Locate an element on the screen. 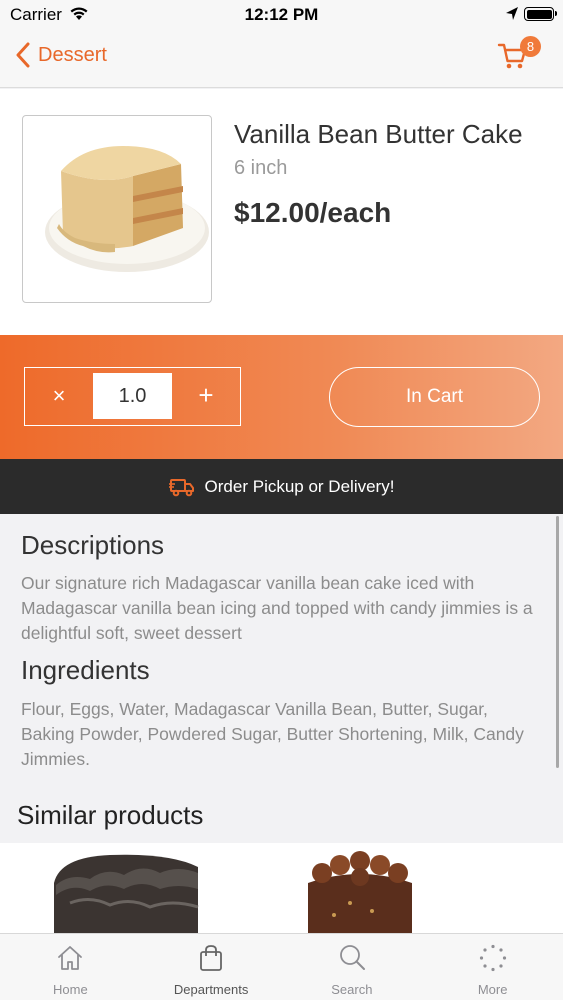  descriptions-heading: Descriptions is located at coordinates (93, 545).